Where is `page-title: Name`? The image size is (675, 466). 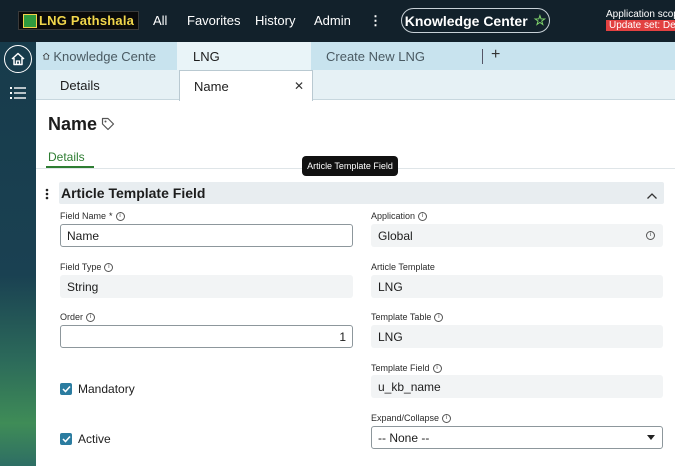 page-title: Name is located at coordinates (73, 124).